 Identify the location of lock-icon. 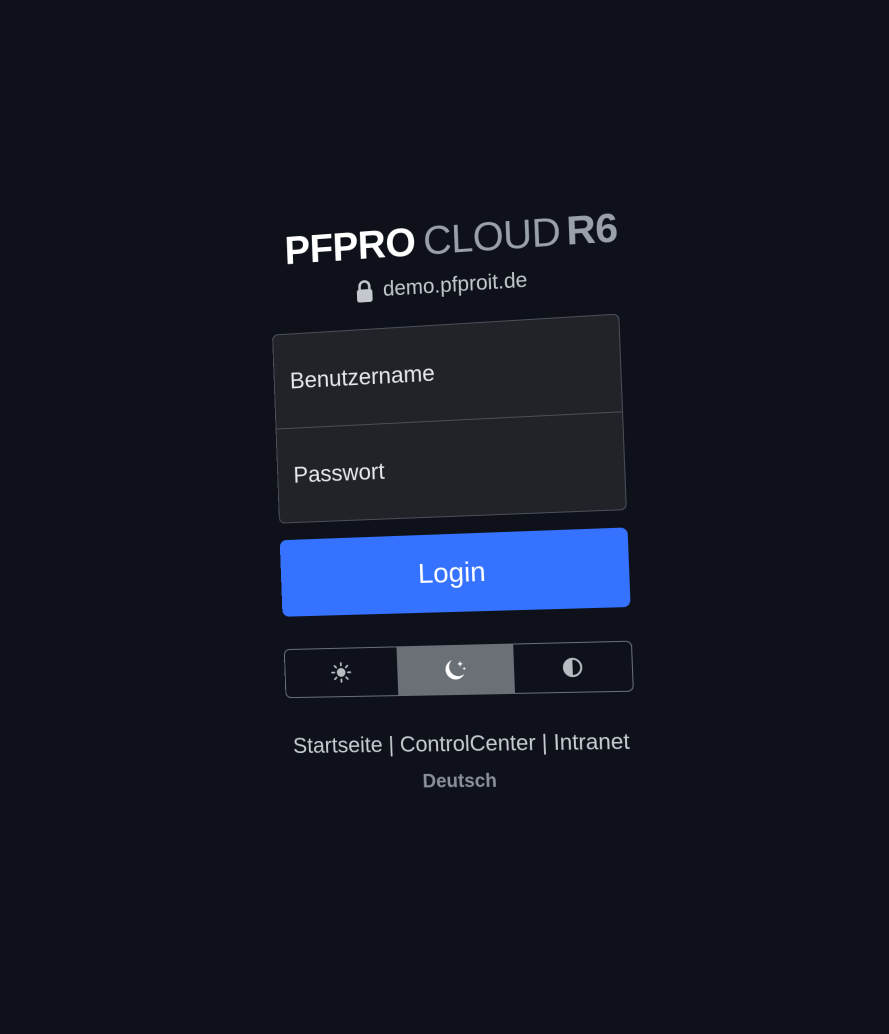
(364, 291).